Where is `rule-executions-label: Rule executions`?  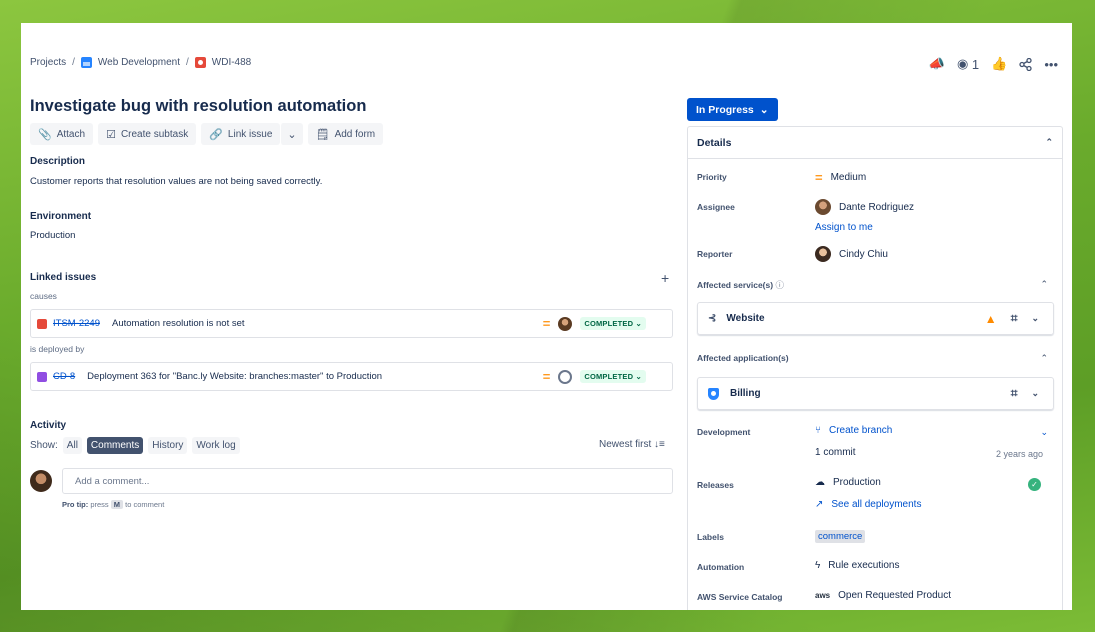
rule-executions-label: Rule executions is located at coordinates (864, 565).